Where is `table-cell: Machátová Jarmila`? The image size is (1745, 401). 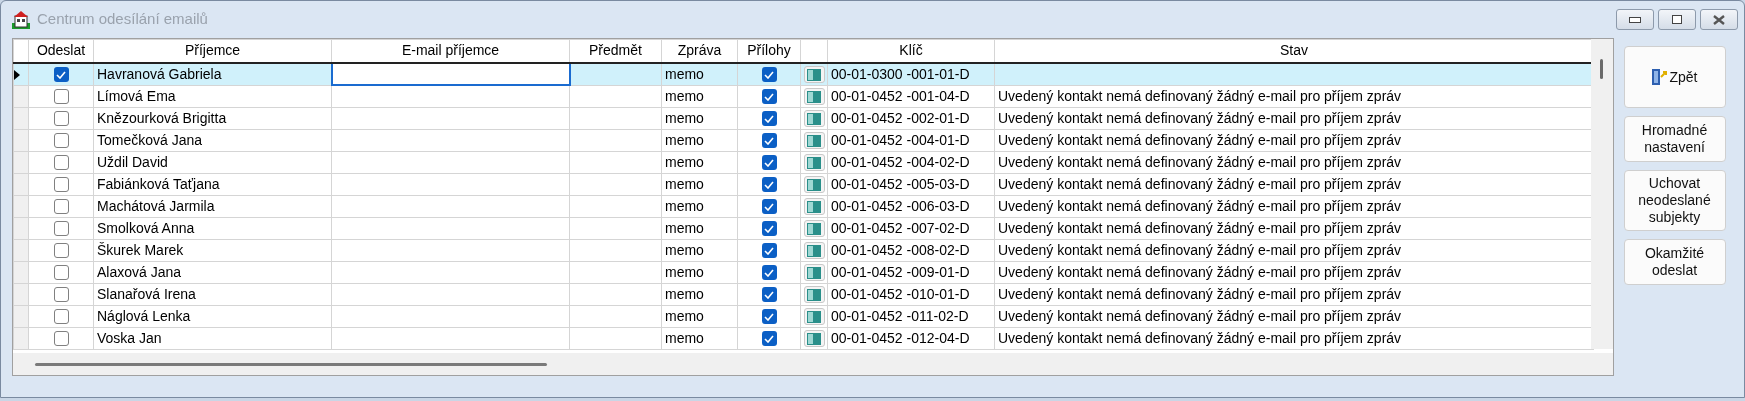
table-cell: Machátová Jarmila is located at coordinates (212, 206).